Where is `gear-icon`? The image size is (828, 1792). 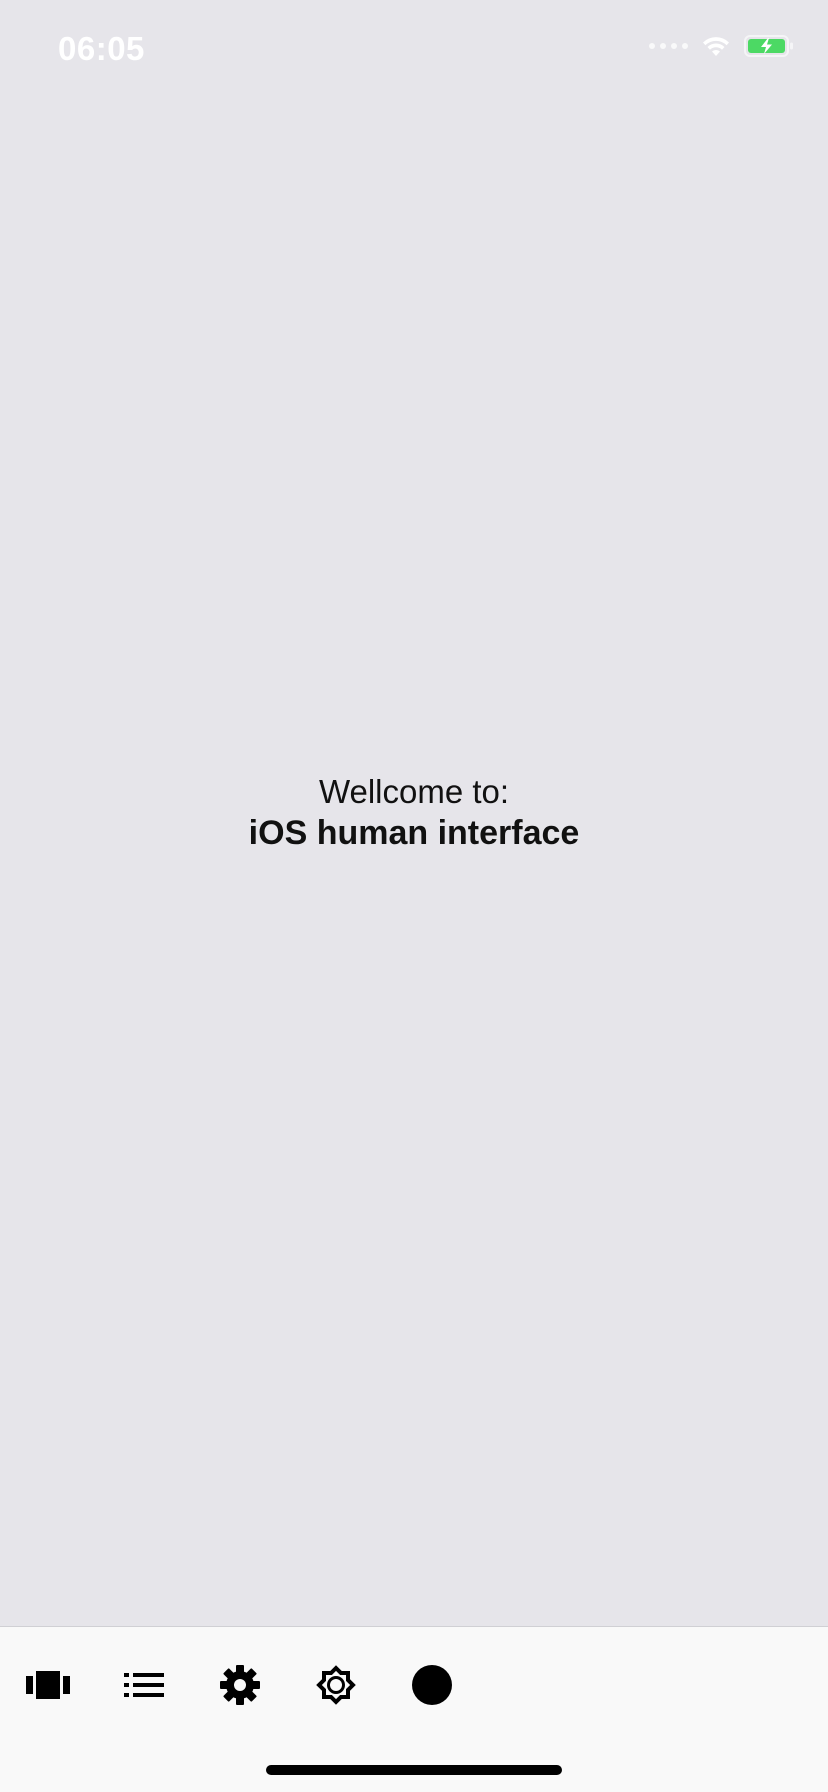 gear-icon is located at coordinates (240, 1685).